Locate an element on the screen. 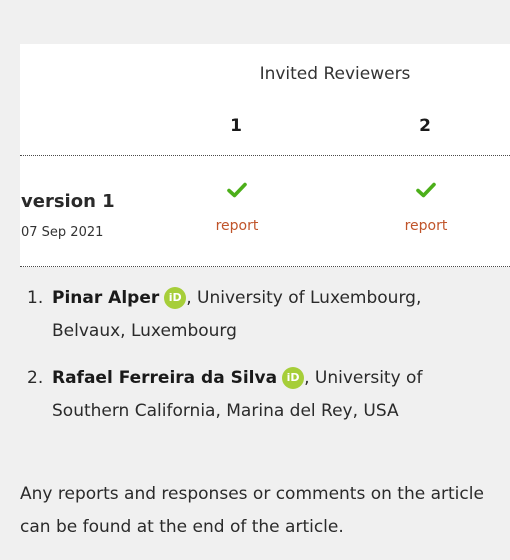 This screenshot has height=560, width=510. list-item-number: 2. is located at coordinates (35, 378).